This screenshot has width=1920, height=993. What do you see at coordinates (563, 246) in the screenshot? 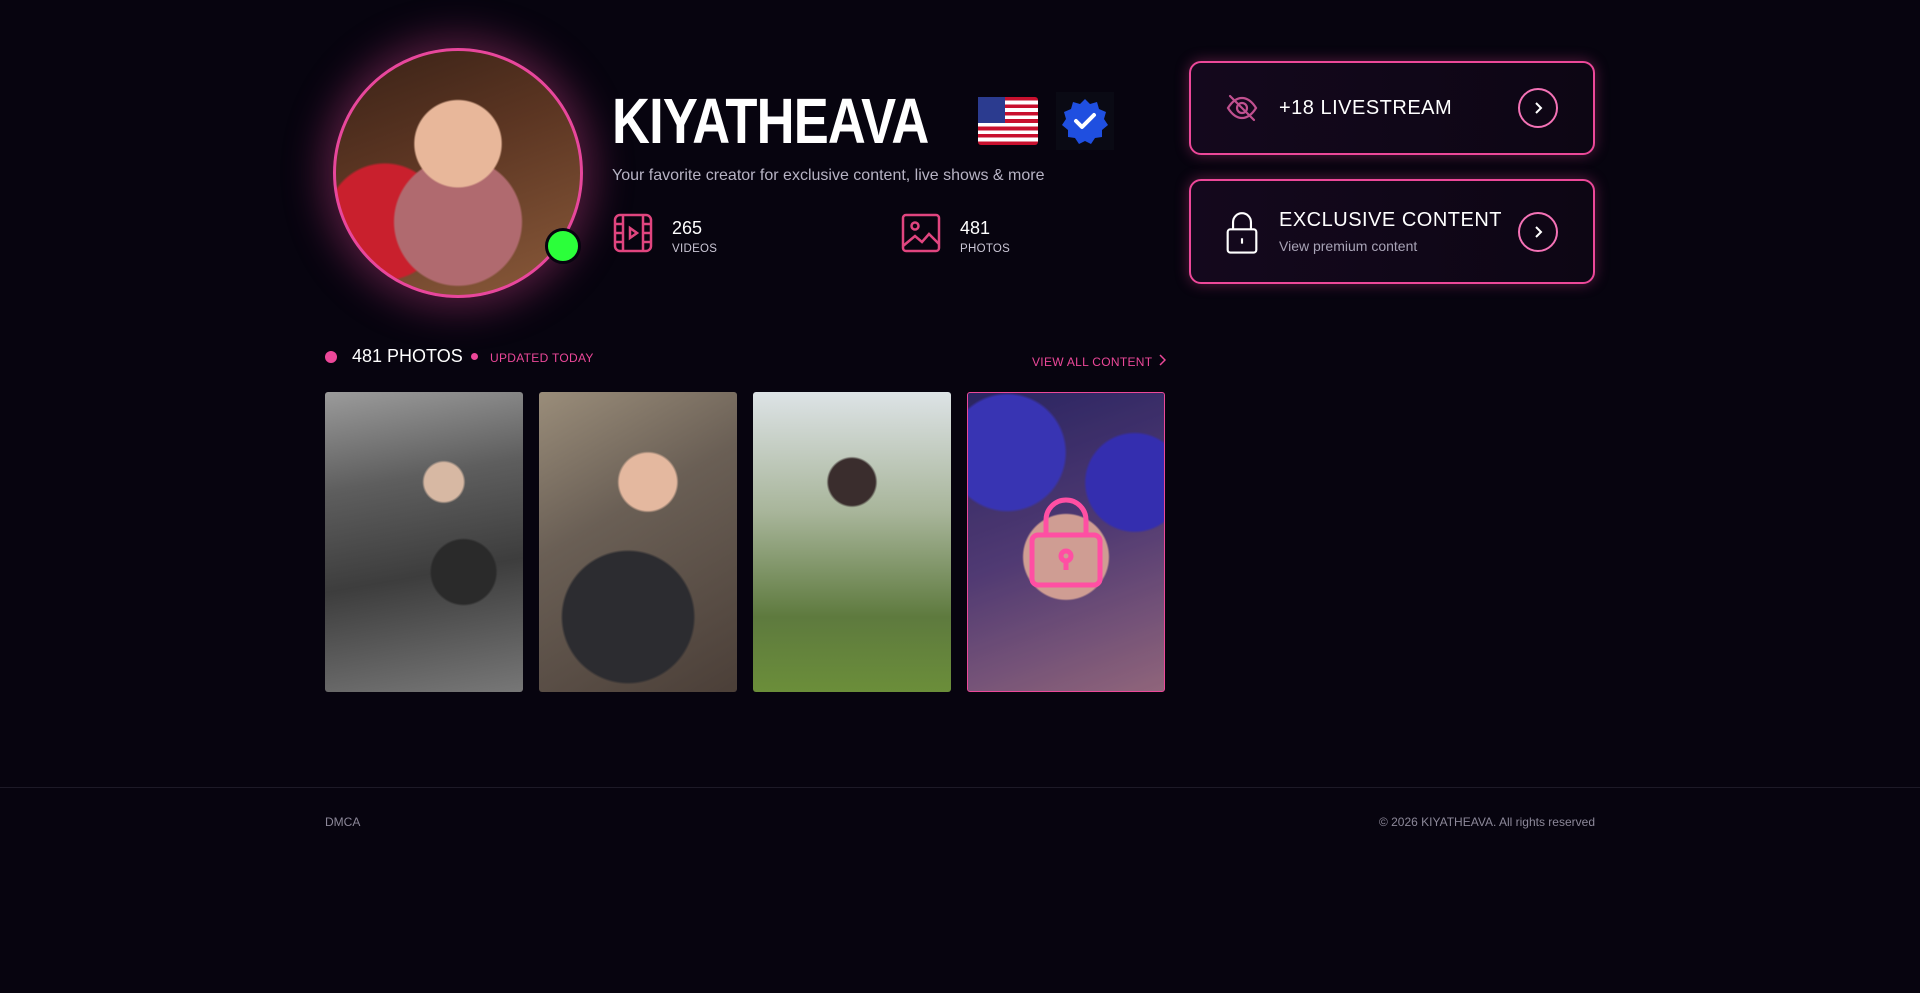
I see `online-status-indicator` at bounding box center [563, 246].